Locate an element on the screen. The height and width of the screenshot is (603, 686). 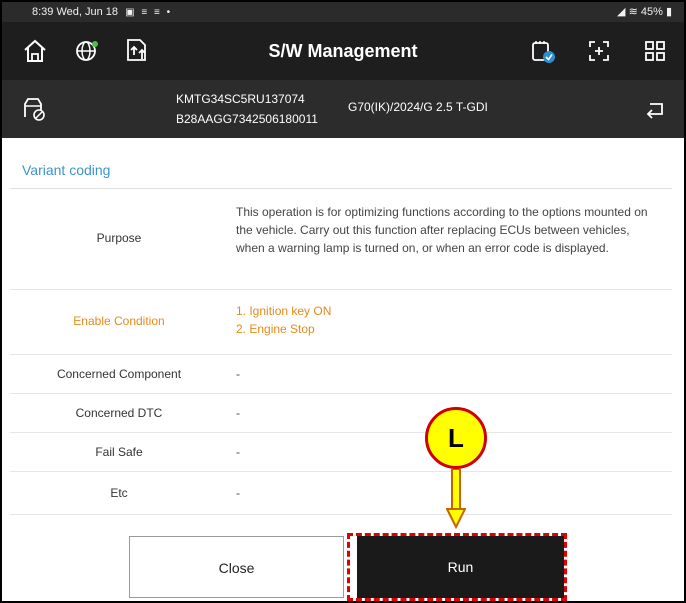
info-row-etc: Etc - is located at coordinates (341, 493).